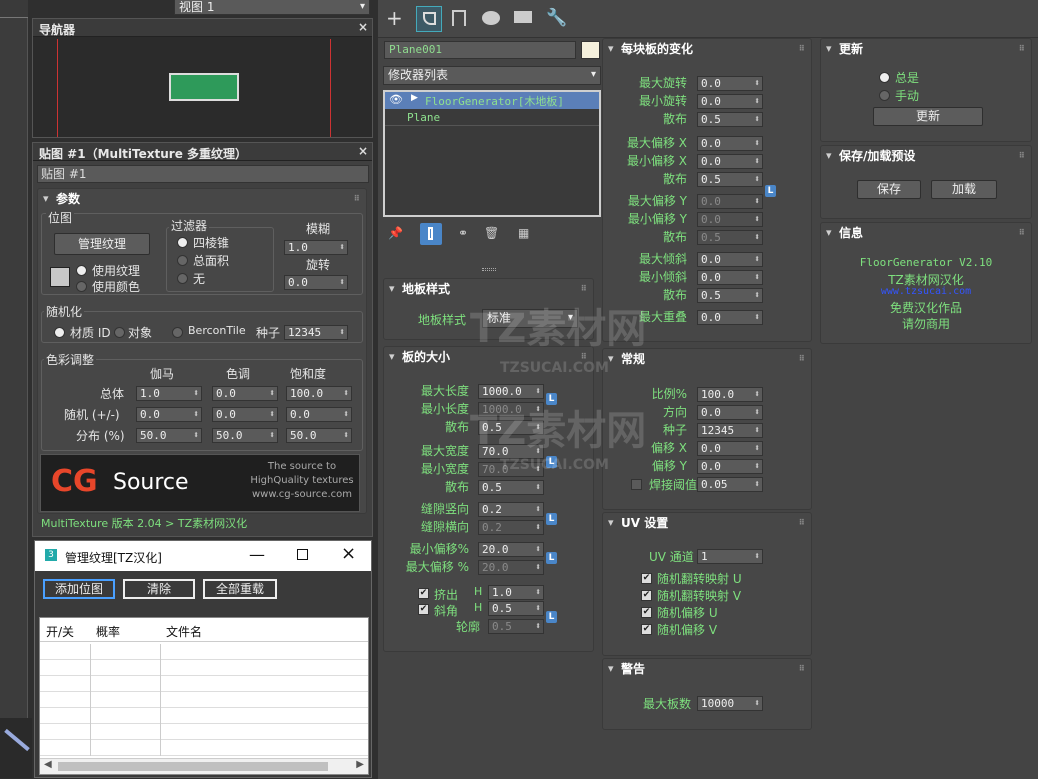  What do you see at coordinates (551, 519) in the screenshot?
I see `lock-gap-button: L` at bounding box center [551, 519].